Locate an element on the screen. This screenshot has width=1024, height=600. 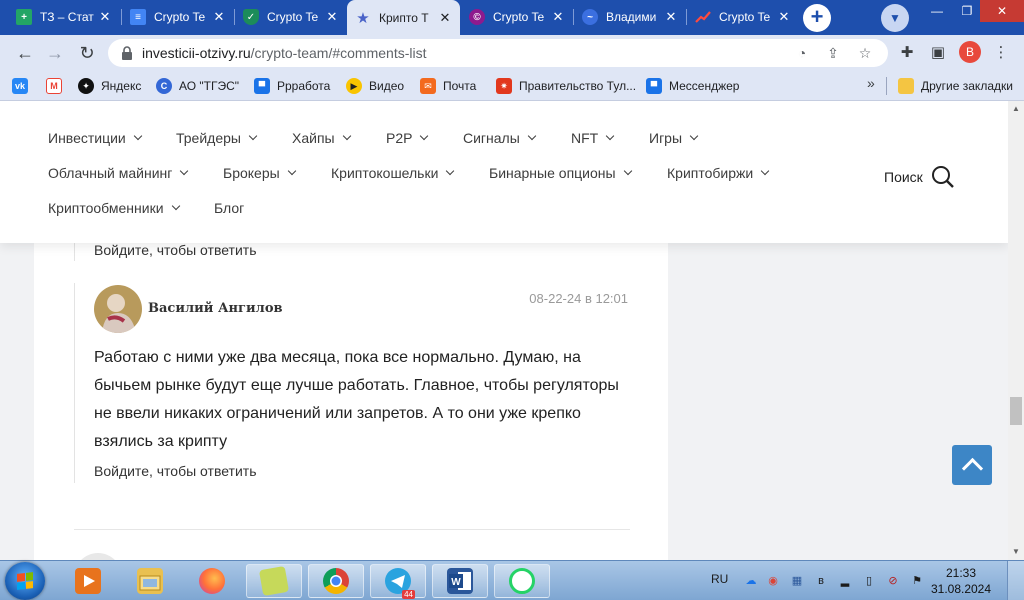
menu-item-crypto-exchangers: Криптообменники is located at coordinates (114, 208).